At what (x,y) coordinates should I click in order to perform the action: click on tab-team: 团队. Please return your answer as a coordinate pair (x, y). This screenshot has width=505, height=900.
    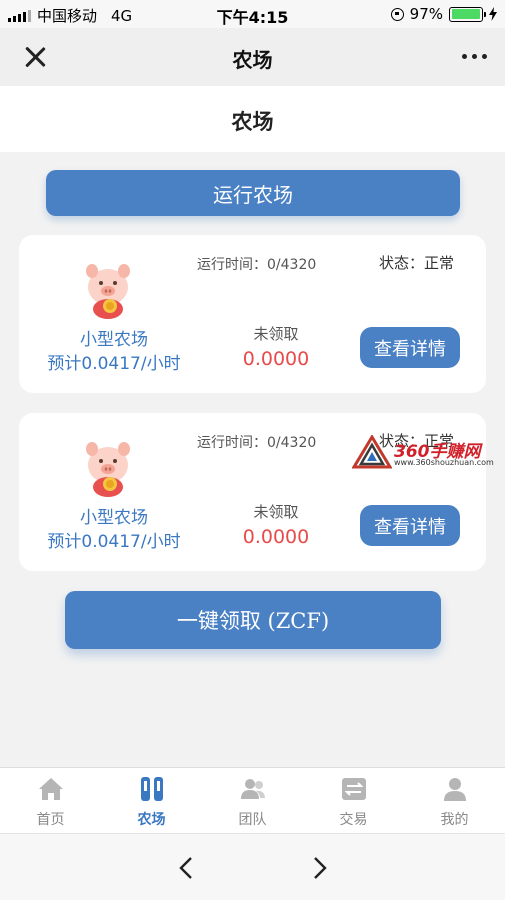
    Looking at the image, I should click on (252, 800).